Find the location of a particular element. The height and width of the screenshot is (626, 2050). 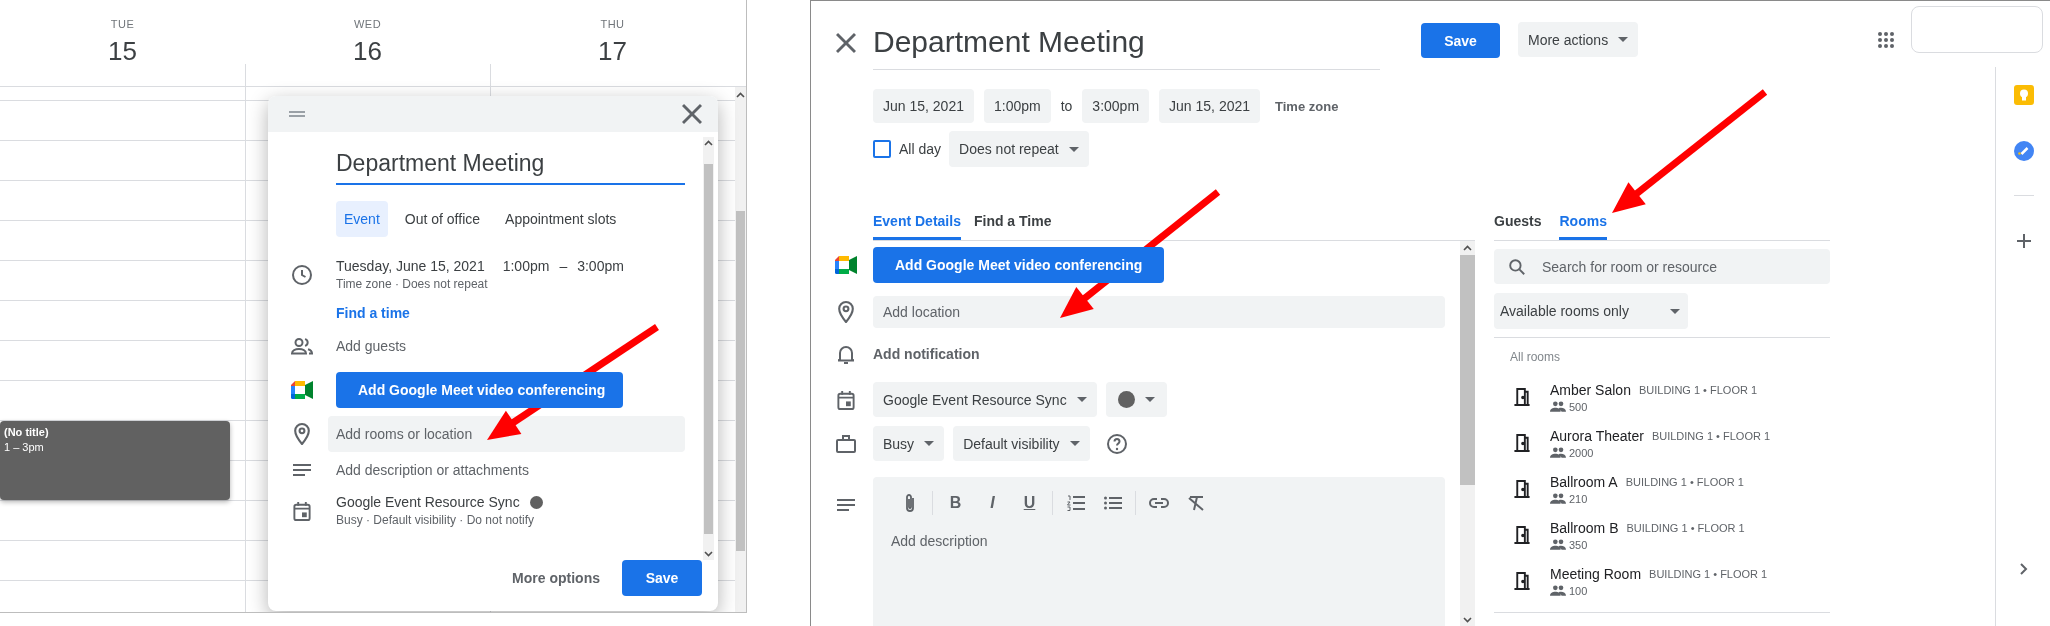

more-options-button: More options is located at coordinates (556, 578).